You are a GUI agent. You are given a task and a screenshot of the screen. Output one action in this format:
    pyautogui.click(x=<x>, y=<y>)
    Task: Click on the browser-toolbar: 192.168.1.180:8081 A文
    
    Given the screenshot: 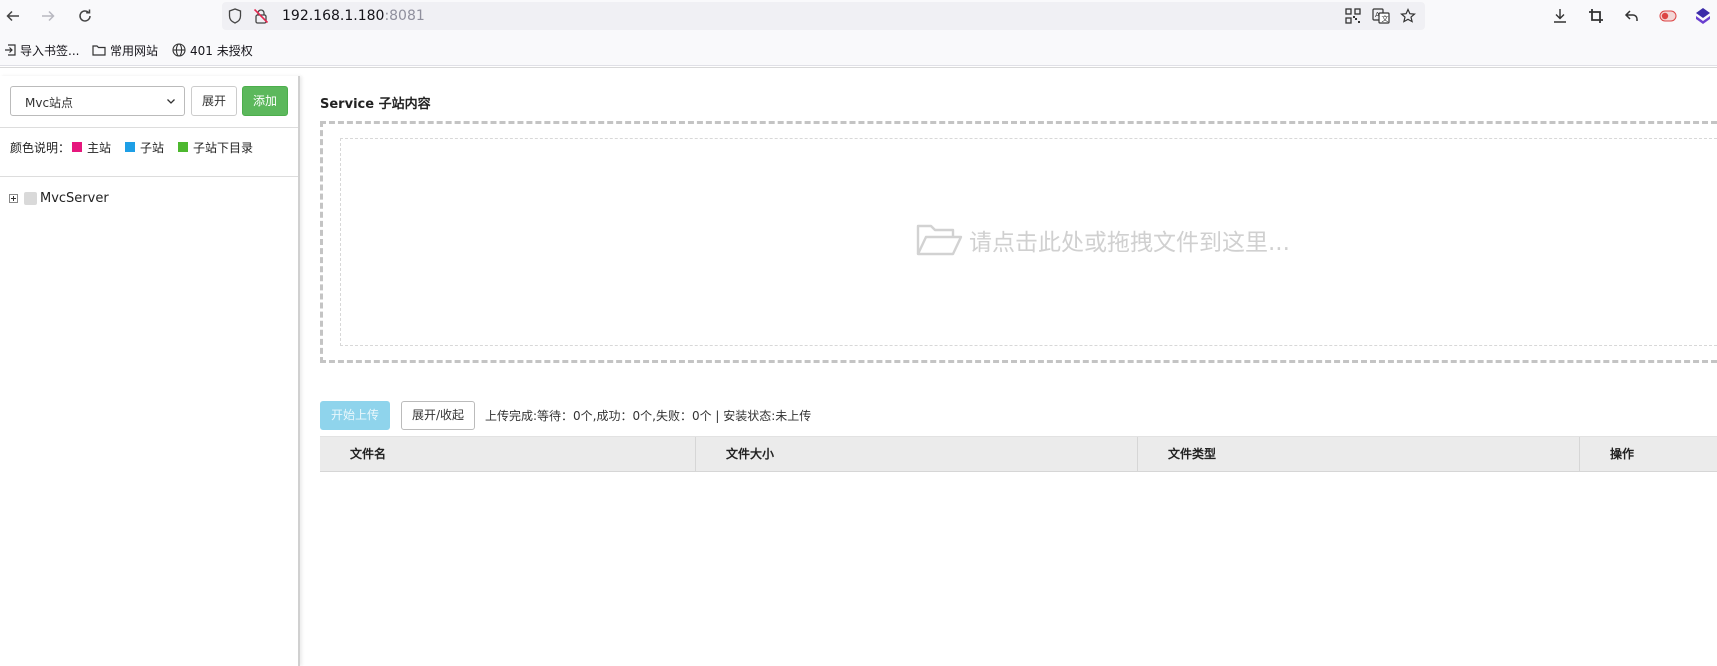 What is the action you would take?
    pyautogui.click(x=858, y=16)
    